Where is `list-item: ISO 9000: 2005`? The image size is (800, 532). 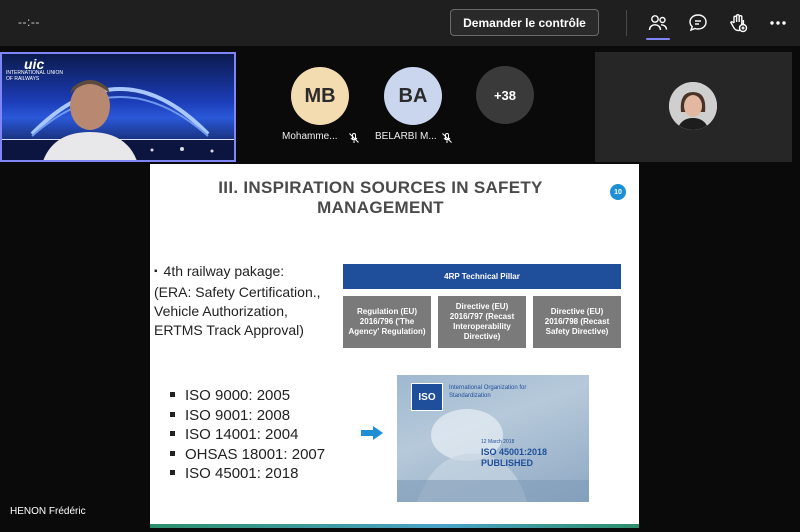
list-item: ISO 9000: 2005 is located at coordinates (247, 396).